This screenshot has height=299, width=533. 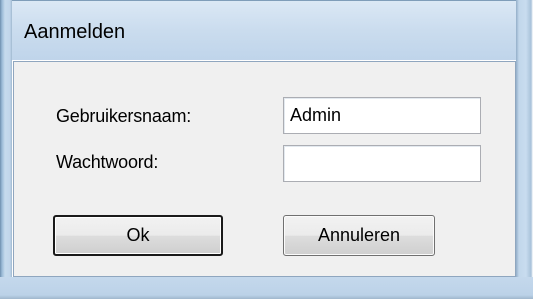 What do you see at coordinates (107, 162) in the screenshot?
I see `password-label: Wachtwoord:` at bounding box center [107, 162].